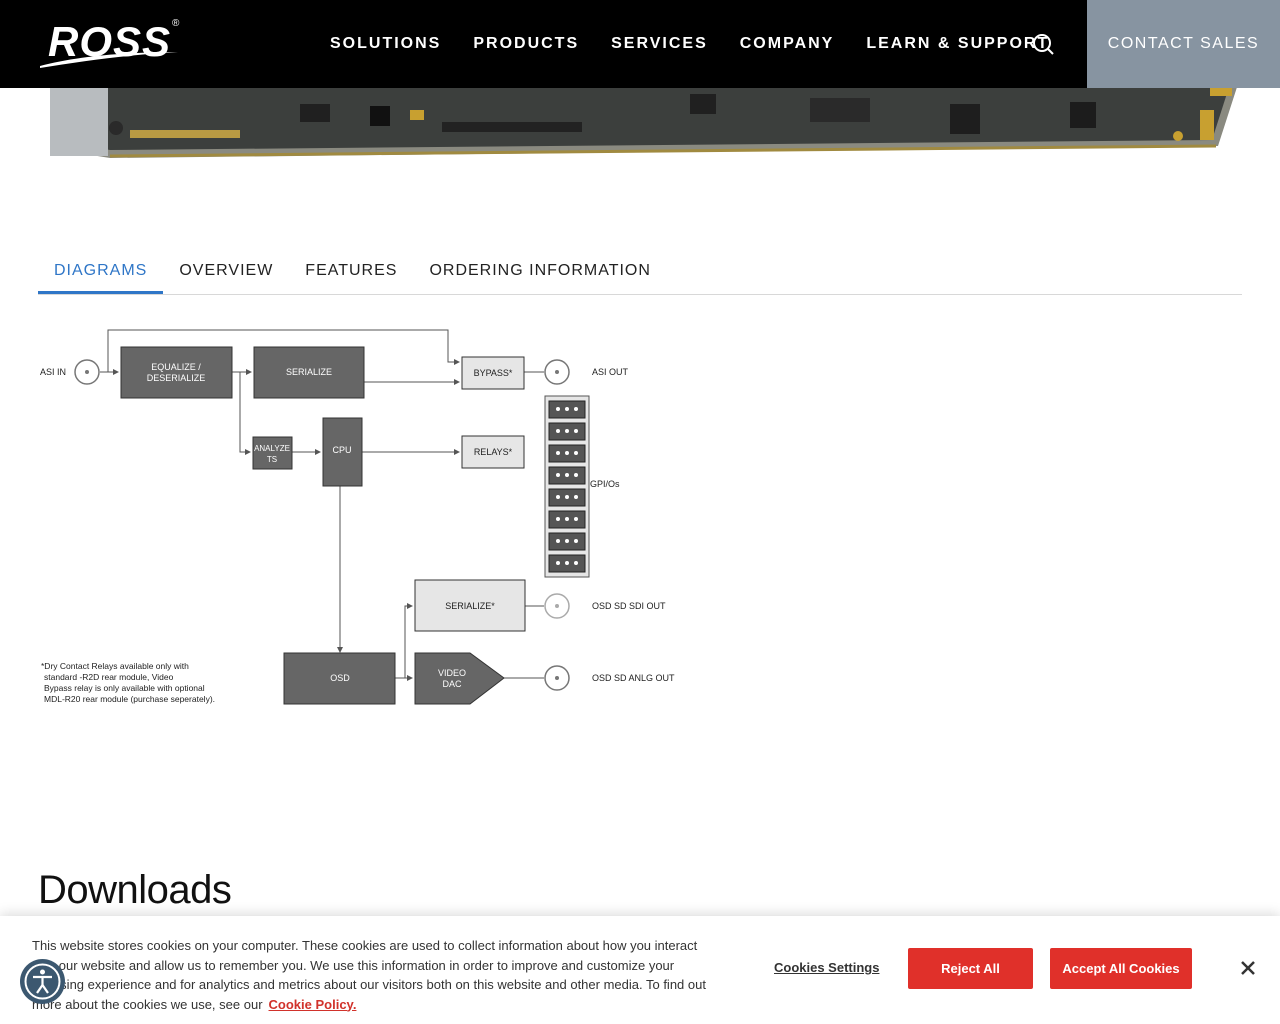 This screenshot has height=1024, width=1280. Describe the element at coordinates (1183, 44) in the screenshot. I see `contact-sales-button: CONTACT SALES` at that location.